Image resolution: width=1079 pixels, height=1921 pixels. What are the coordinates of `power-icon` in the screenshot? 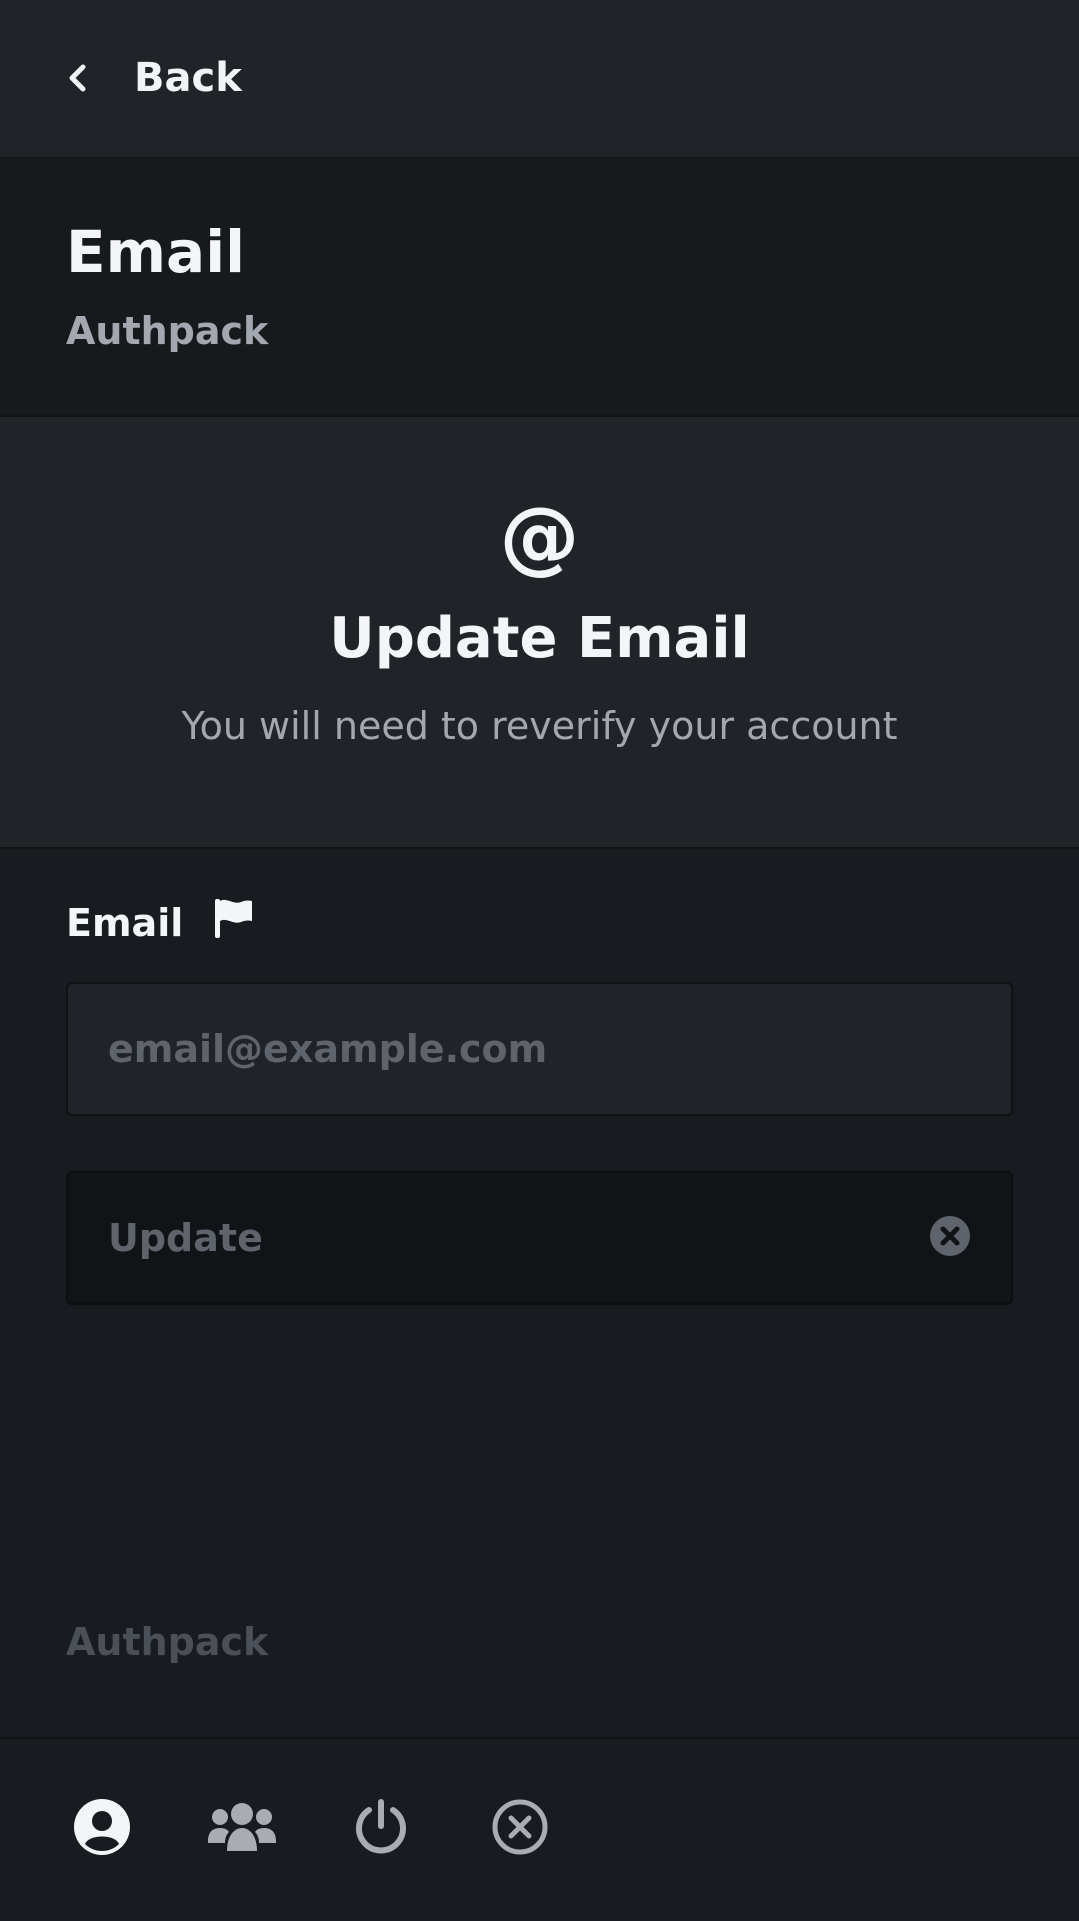 It's located at (381, 1829).